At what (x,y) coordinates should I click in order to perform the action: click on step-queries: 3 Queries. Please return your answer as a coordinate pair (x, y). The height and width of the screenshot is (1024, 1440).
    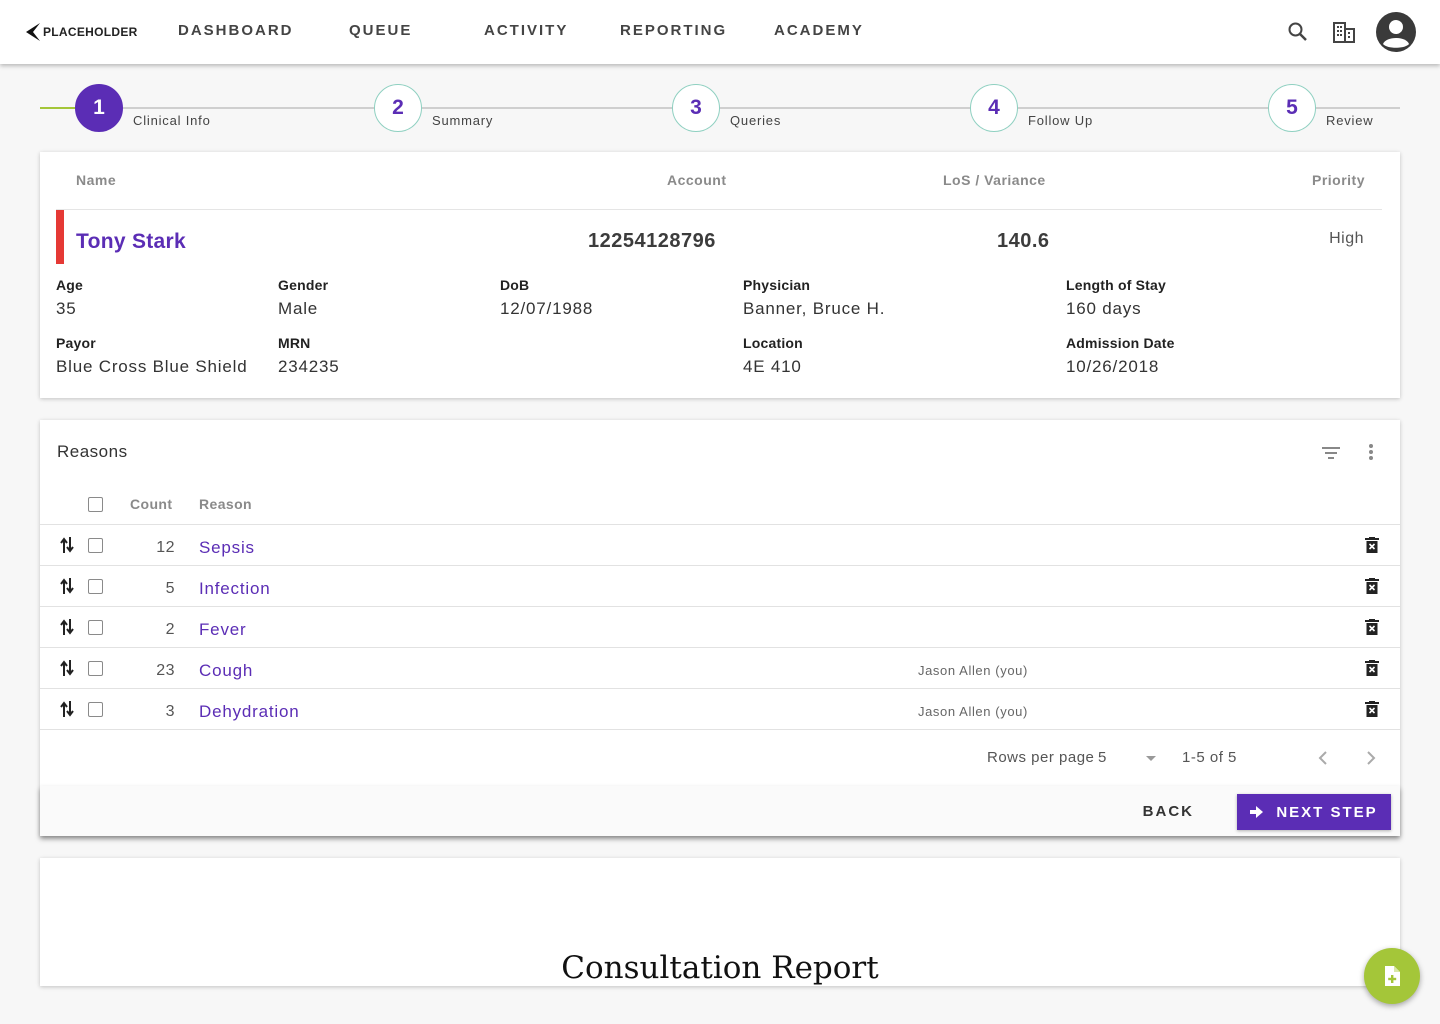
    Looking at the image, I should click on (726, 108).